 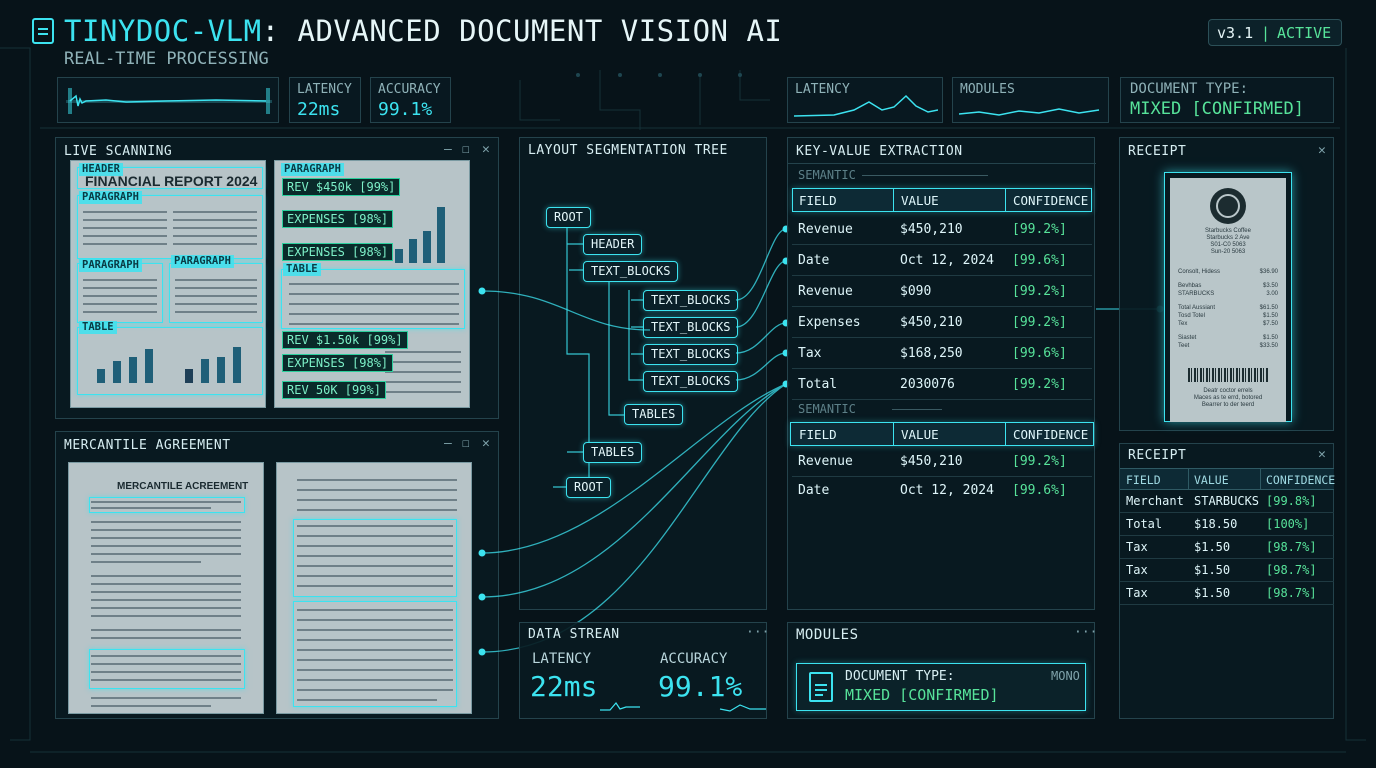 I want to click on receipt-footer-line: Maces as te errd, botored, so click(x=1228, y=398).